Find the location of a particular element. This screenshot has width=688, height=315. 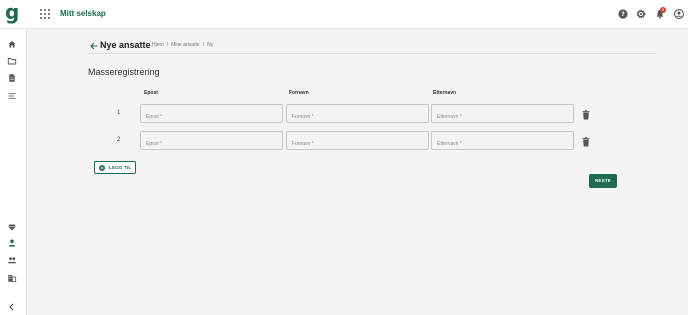

row-number: 1 is located at coordinates (119, 113).